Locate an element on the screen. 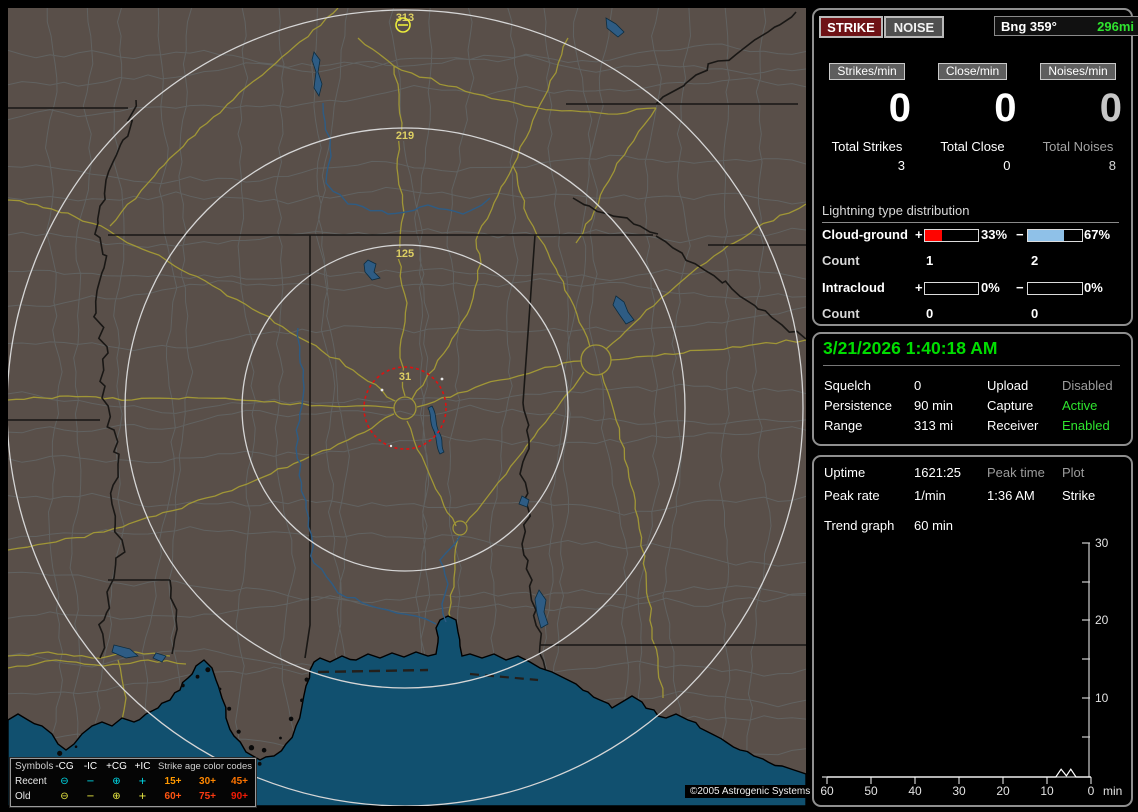  copyright-notice: ©2005 Astrogenic Systems is located at coordinates (750, 791).